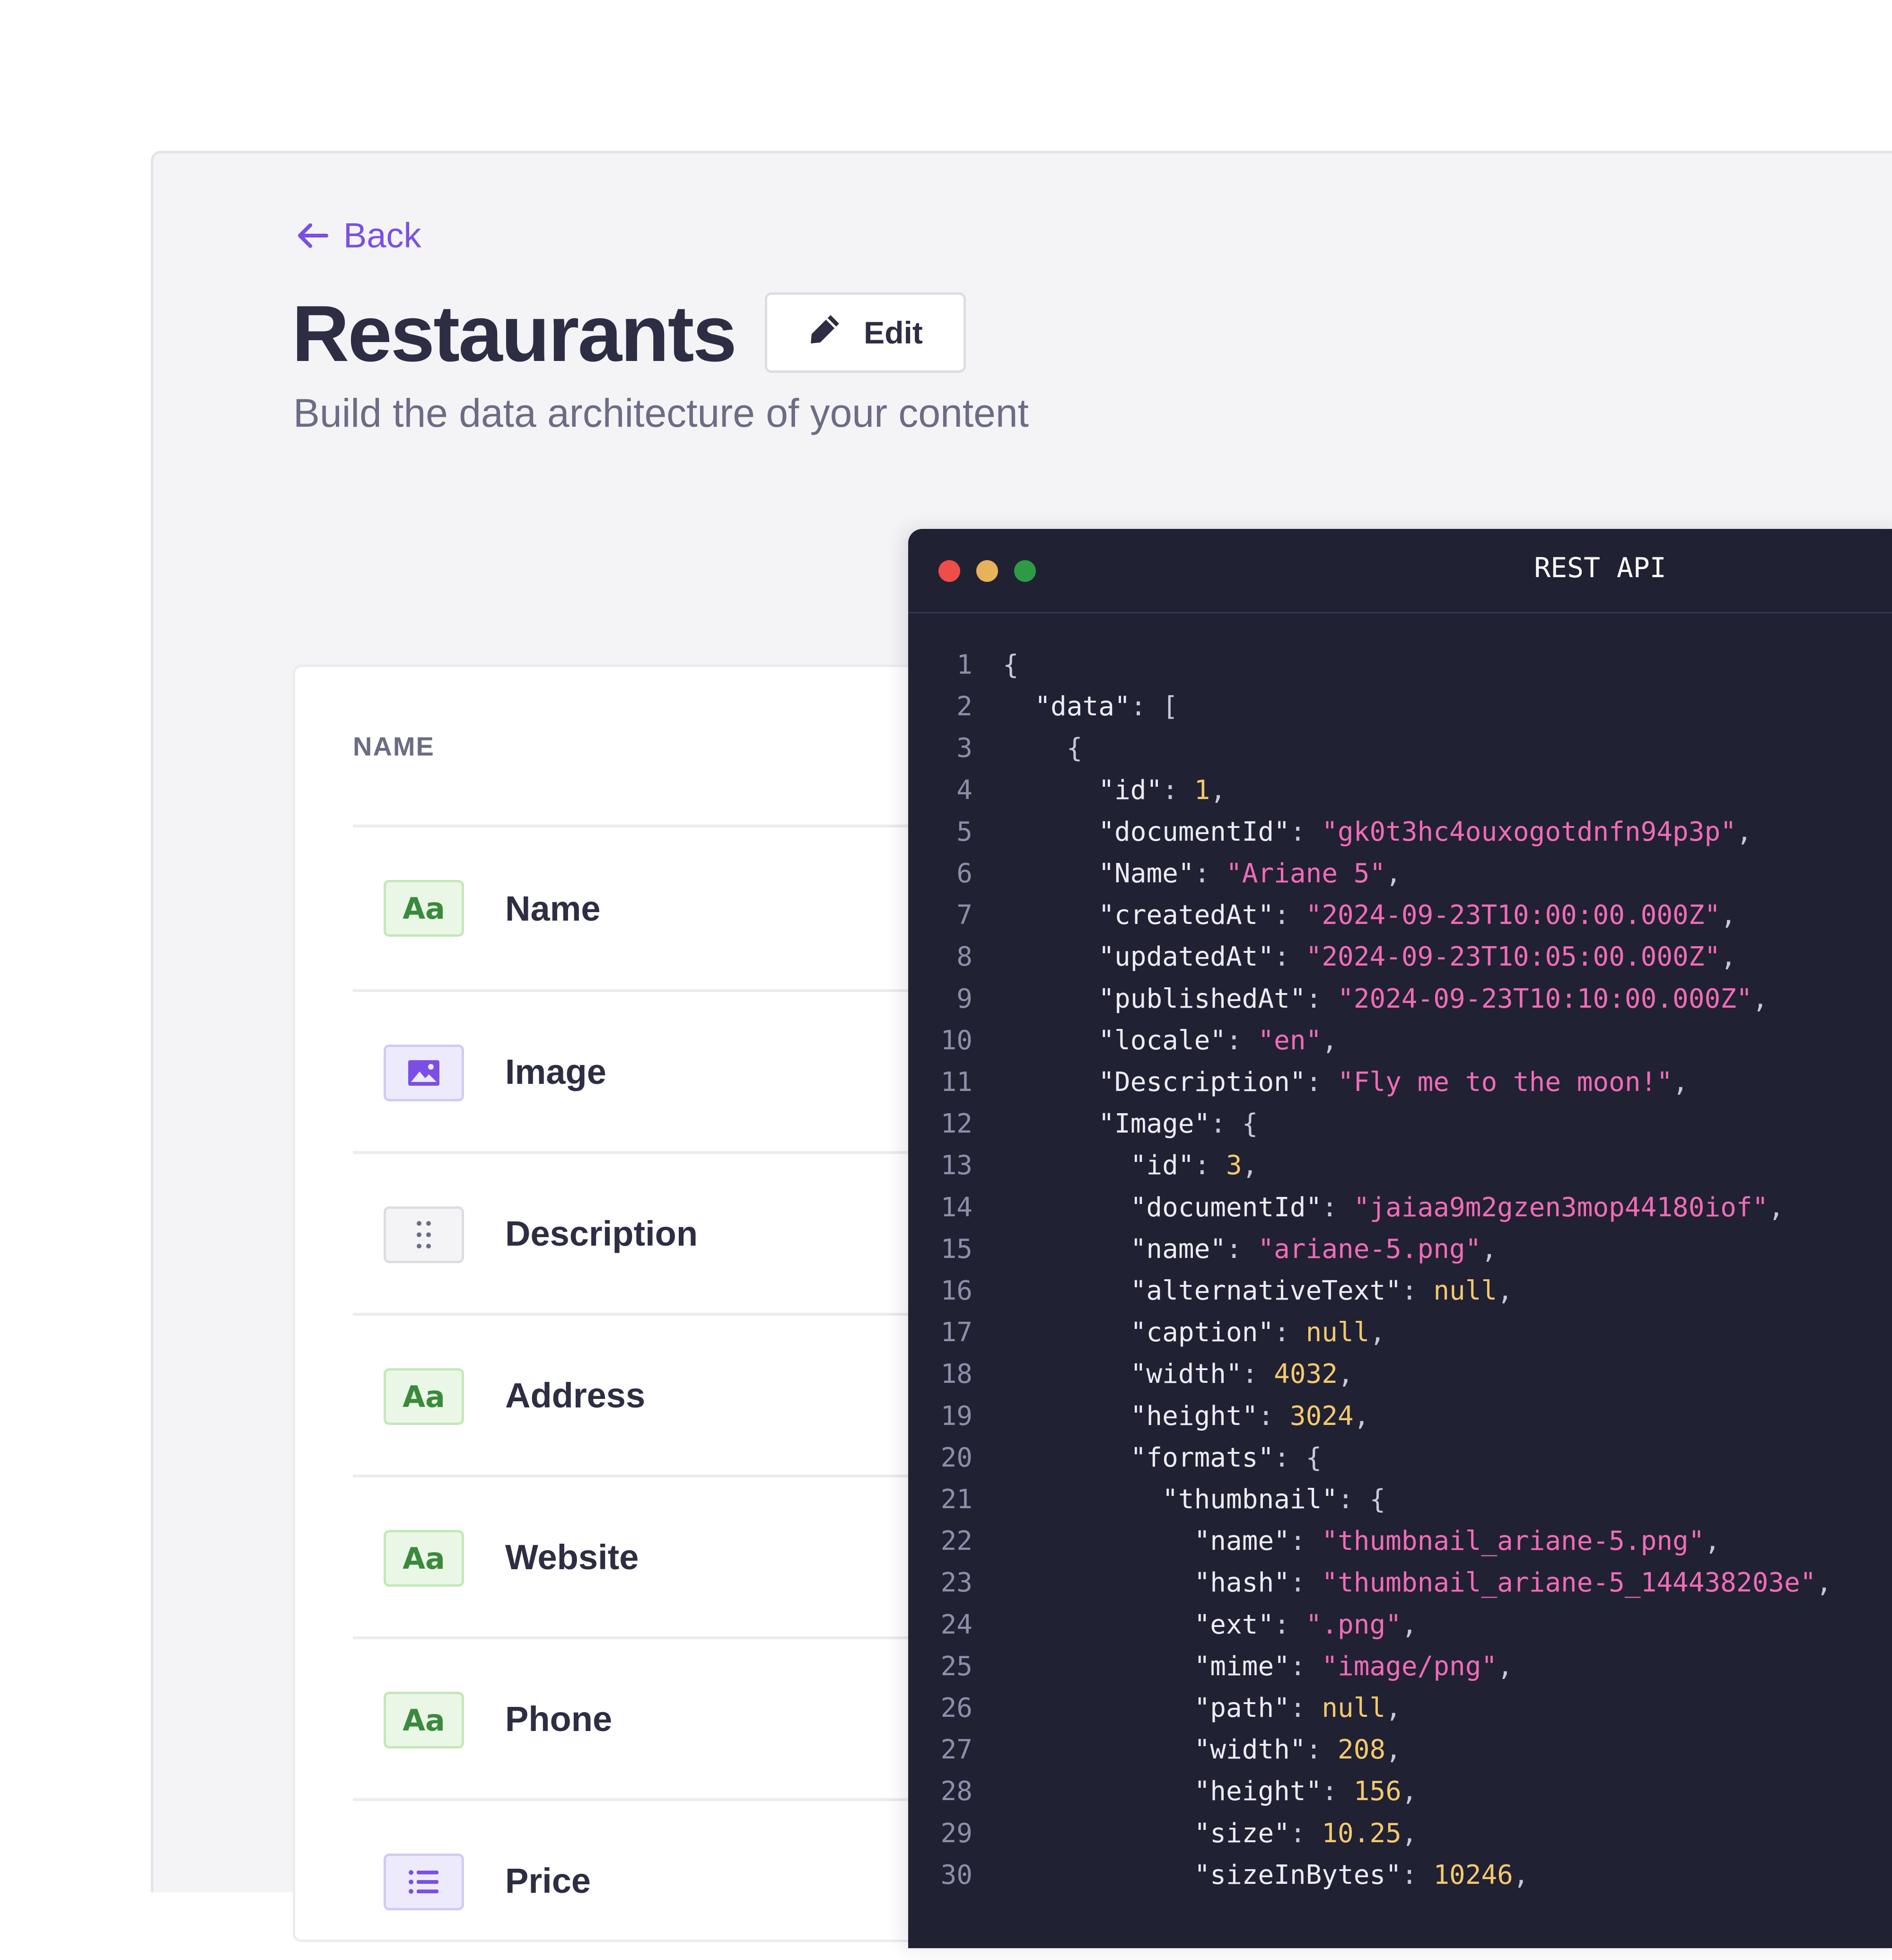 The width and height of the screenshot is (1892, 1960). I want to click on maximize-window-icon, so click(1025, 571).